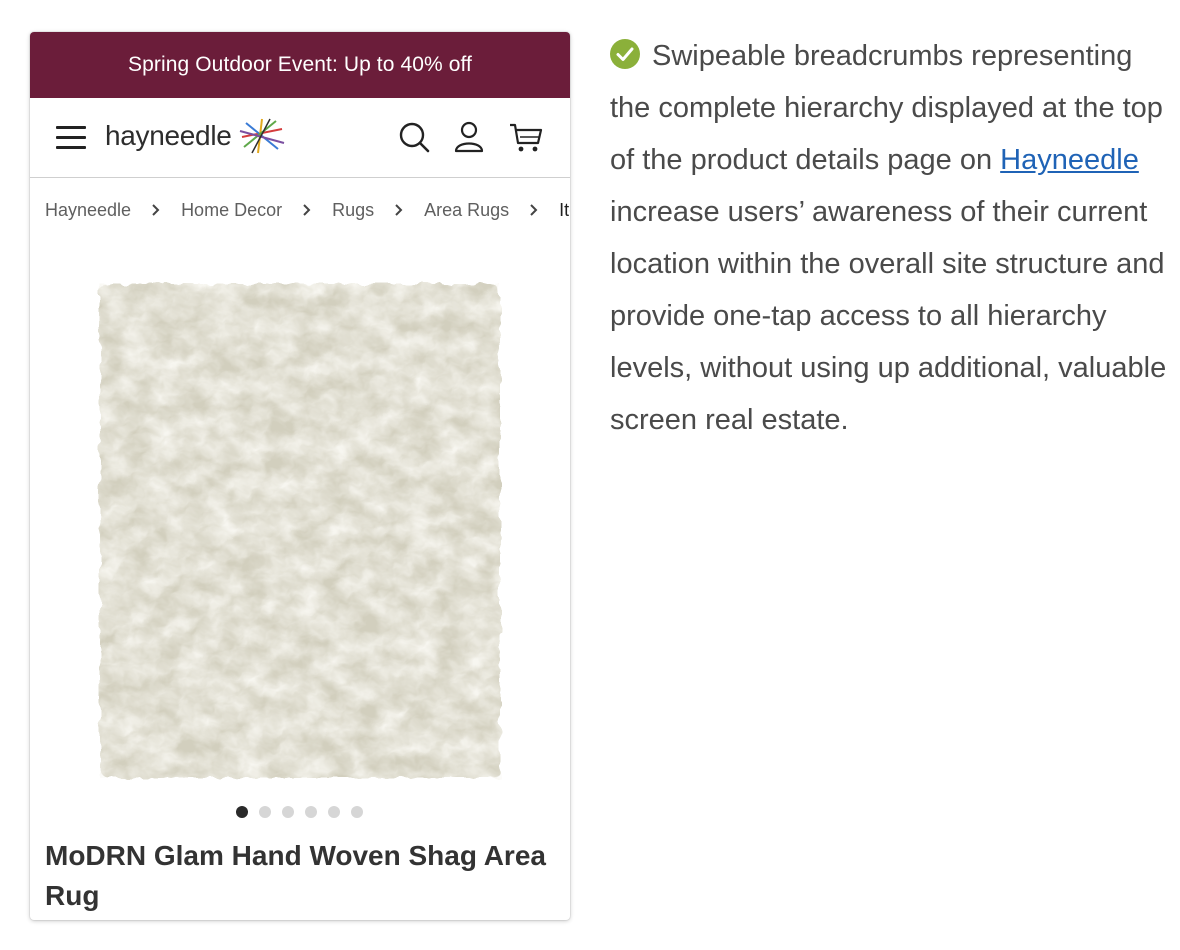 The image size is (1180, 950). What do you see at coordinates (564, 210) in the screenshot?
I see `breadcrumb-item-current: Ite` at bounding box center [564, 210].